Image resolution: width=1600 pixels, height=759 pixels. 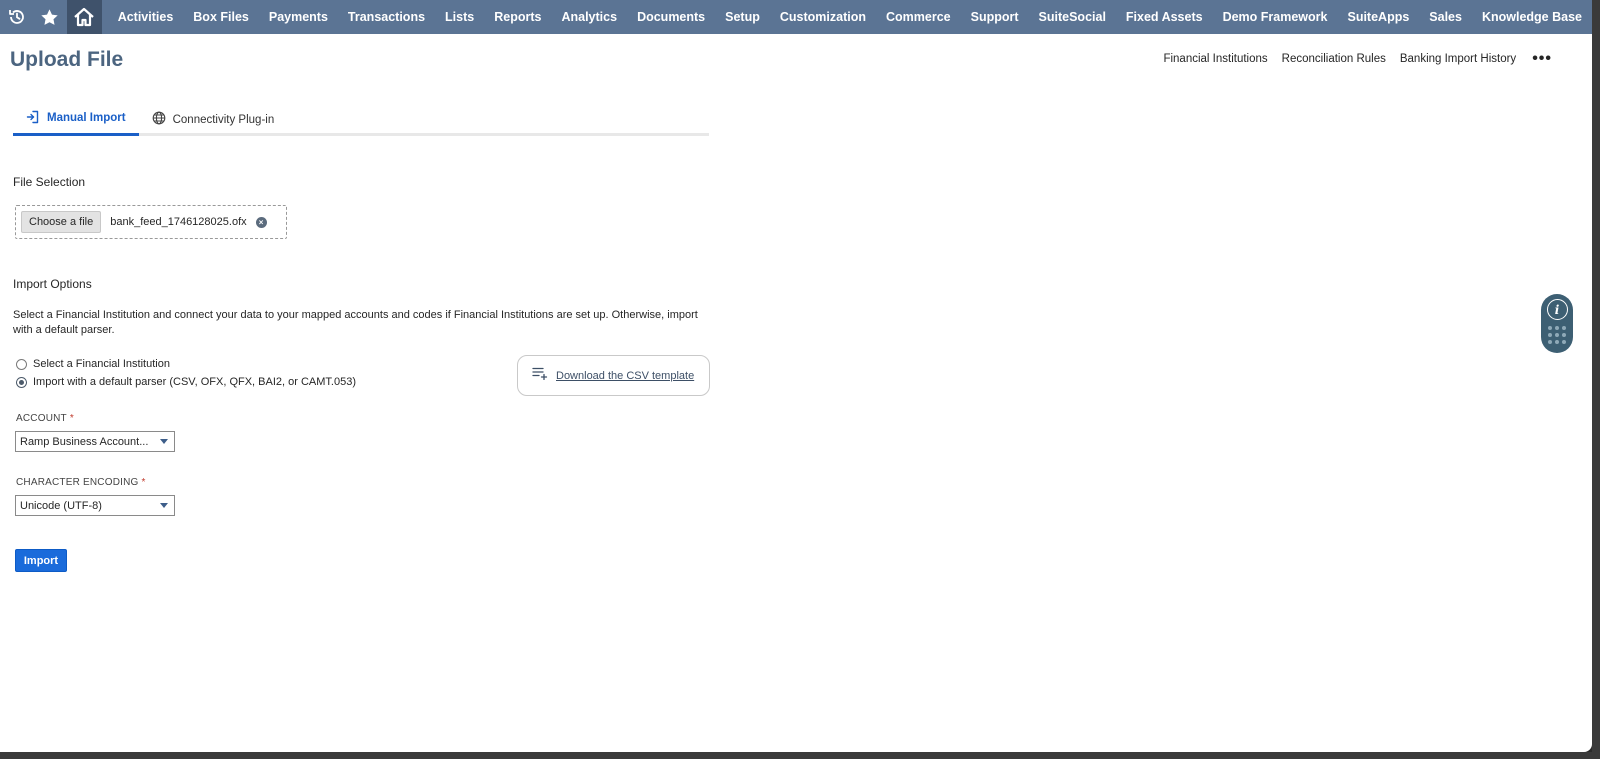 I want to click on nav-item-setup: Setup, so click(x=742, y=17).